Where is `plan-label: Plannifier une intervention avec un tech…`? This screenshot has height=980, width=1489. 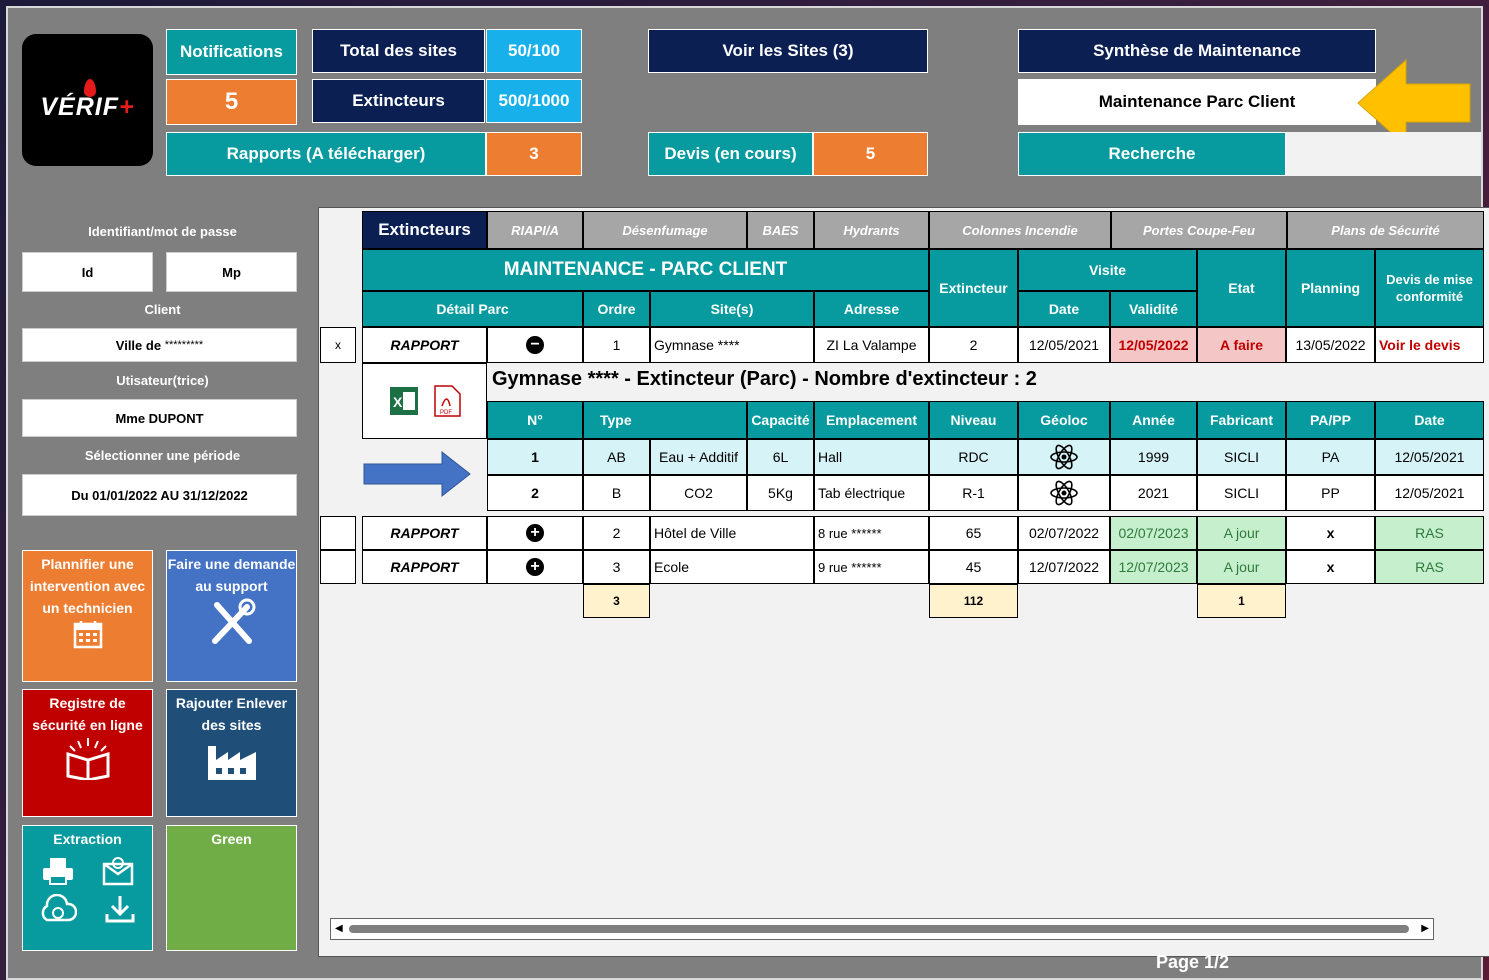
plan-label: Plannifier une intervention avec un tech… is located at coordinates (87, 586).